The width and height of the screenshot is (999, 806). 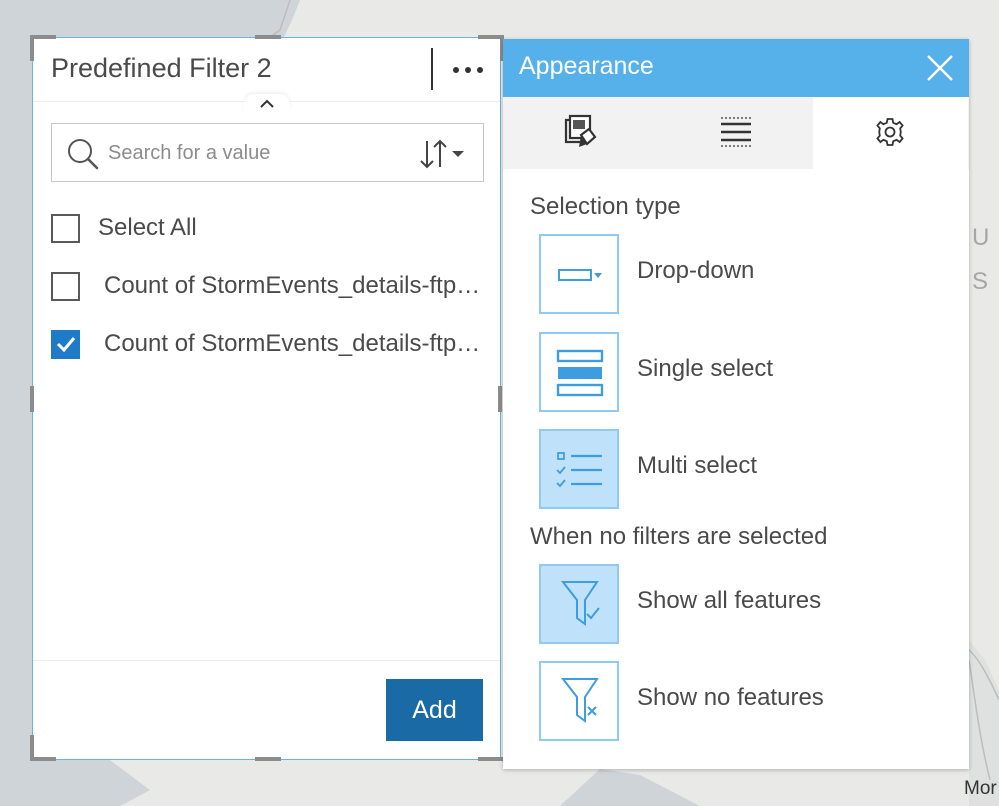 I want to click on sort-arrows-dropdown-icon, so click(x=442, y=154).